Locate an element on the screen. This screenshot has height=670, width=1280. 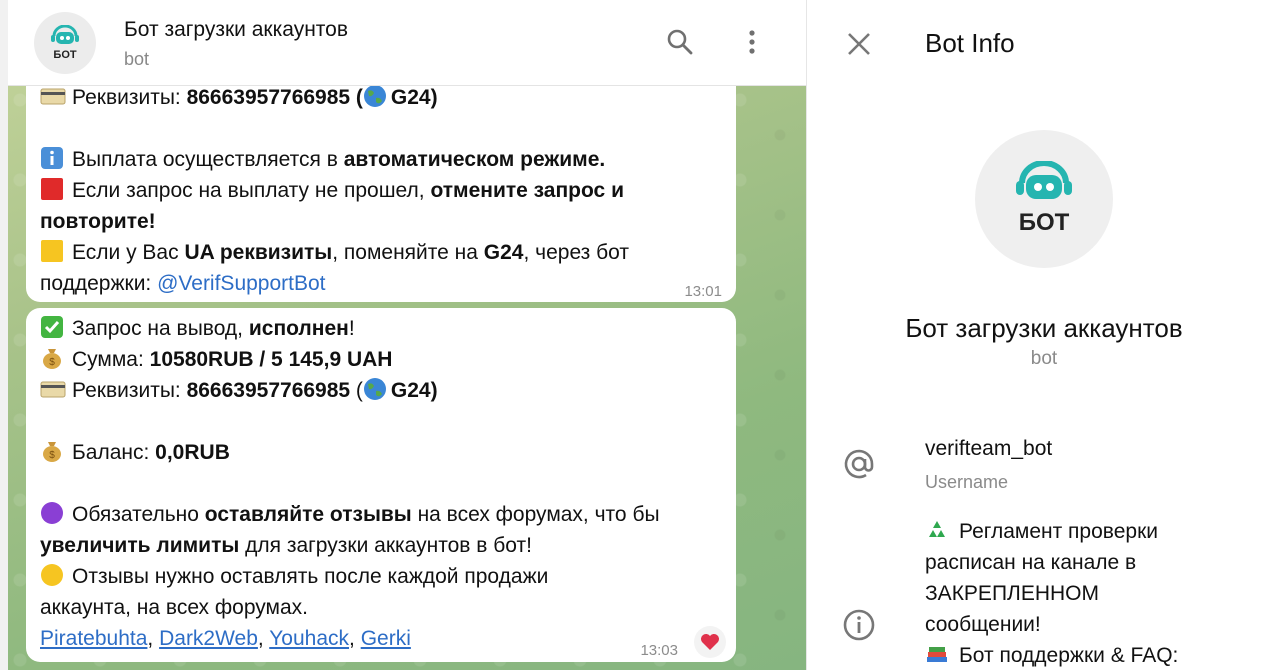
reaction-badge is located at coordinates (710, 642).